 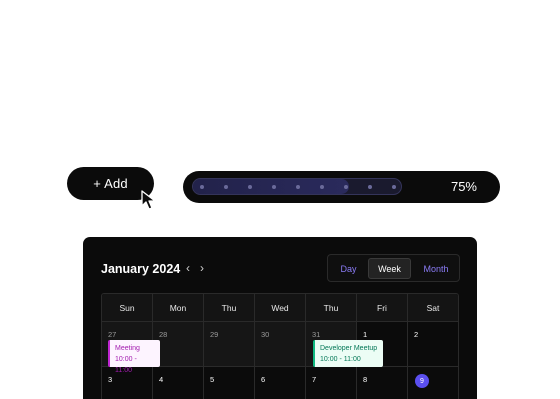 What do you see at coordinates (127, 307) in the screenshot?
I see `weekday-label: Sun` at bounding box center [127, 307].